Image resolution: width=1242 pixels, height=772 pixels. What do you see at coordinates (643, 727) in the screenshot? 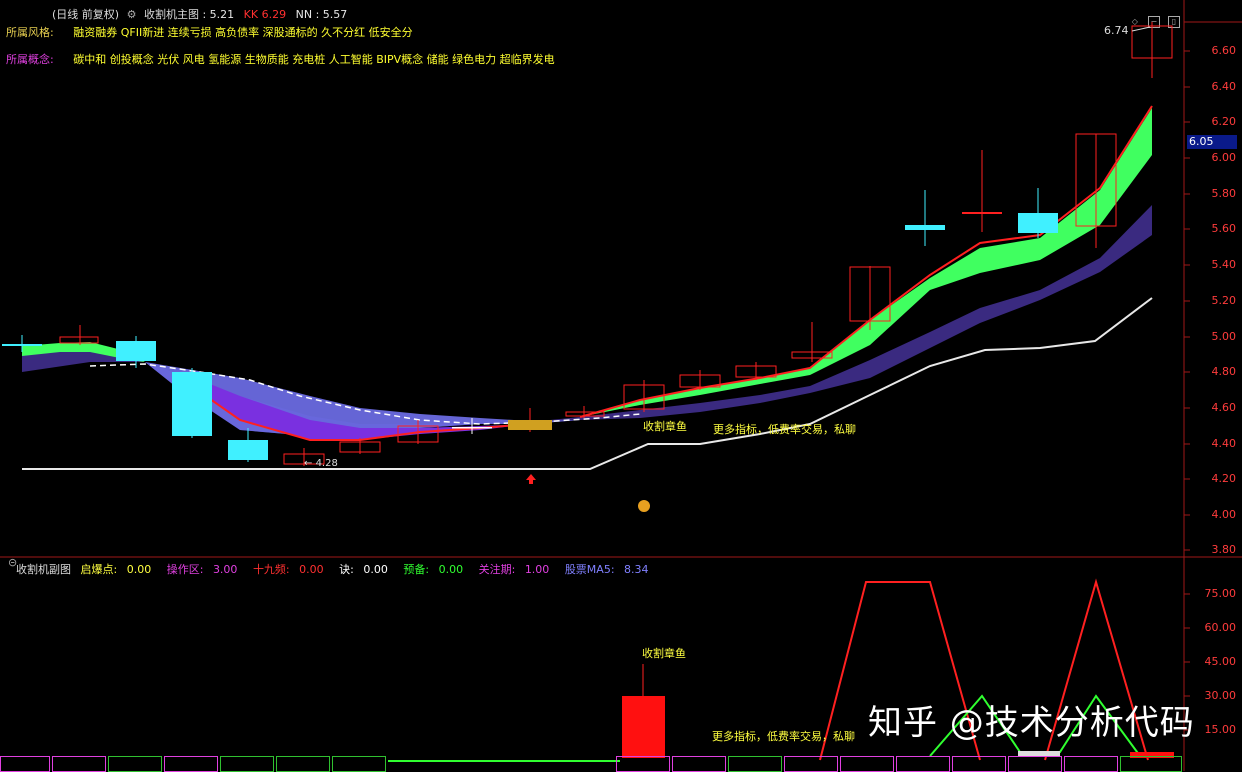
I see `sub-red-bar` at bounding box center [643, 727].